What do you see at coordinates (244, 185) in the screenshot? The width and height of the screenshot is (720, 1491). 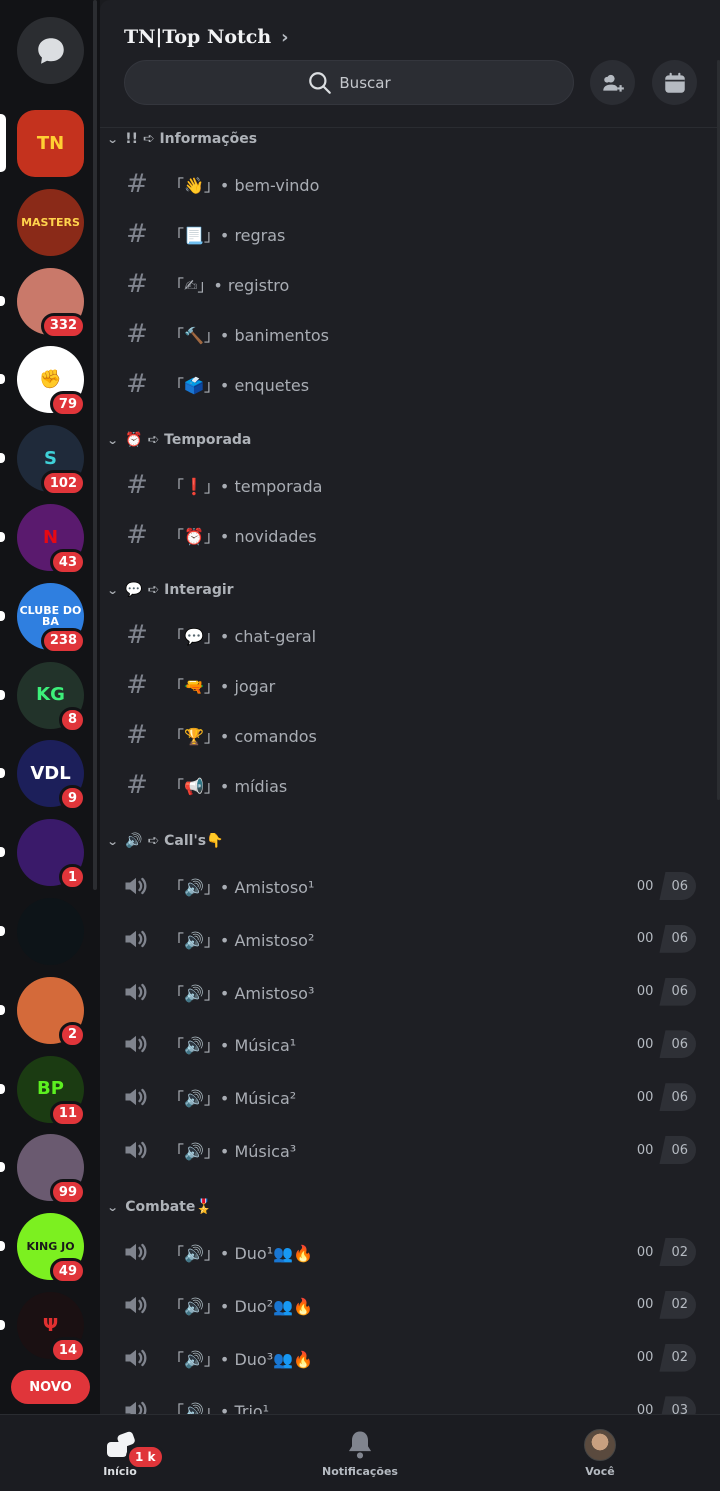 I see `channel-name: 「👋」• bem-vindo` at bounding box center [244, 185].